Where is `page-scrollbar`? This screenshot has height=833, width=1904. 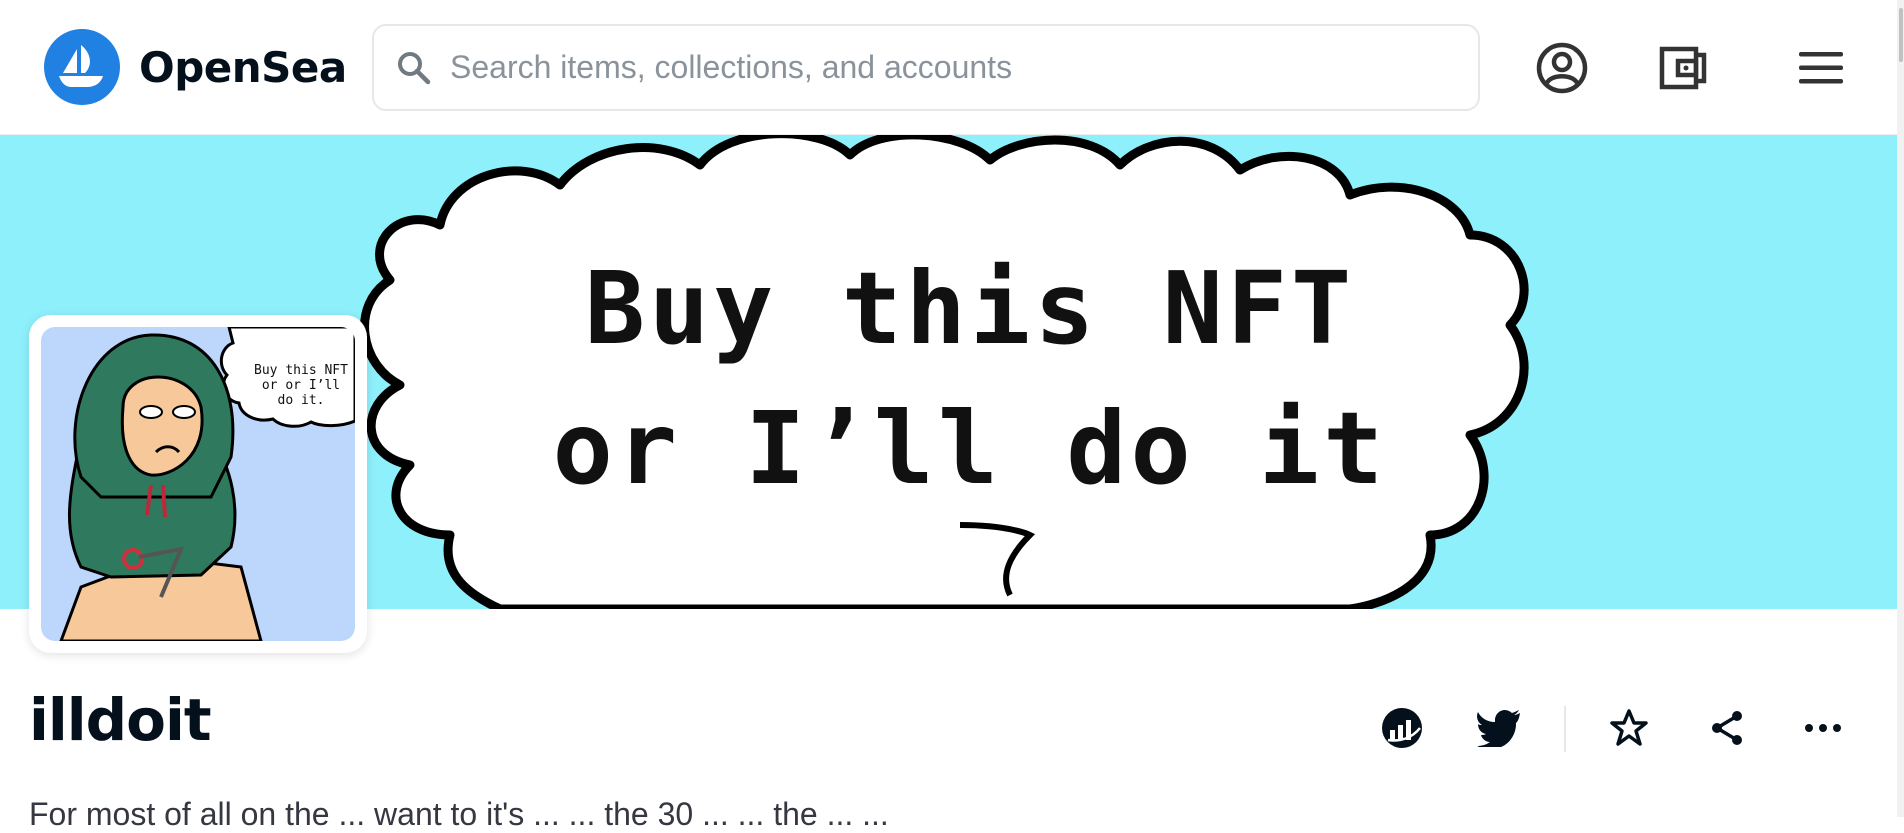
page-scrollbar is located at coordinates (1900, 408).